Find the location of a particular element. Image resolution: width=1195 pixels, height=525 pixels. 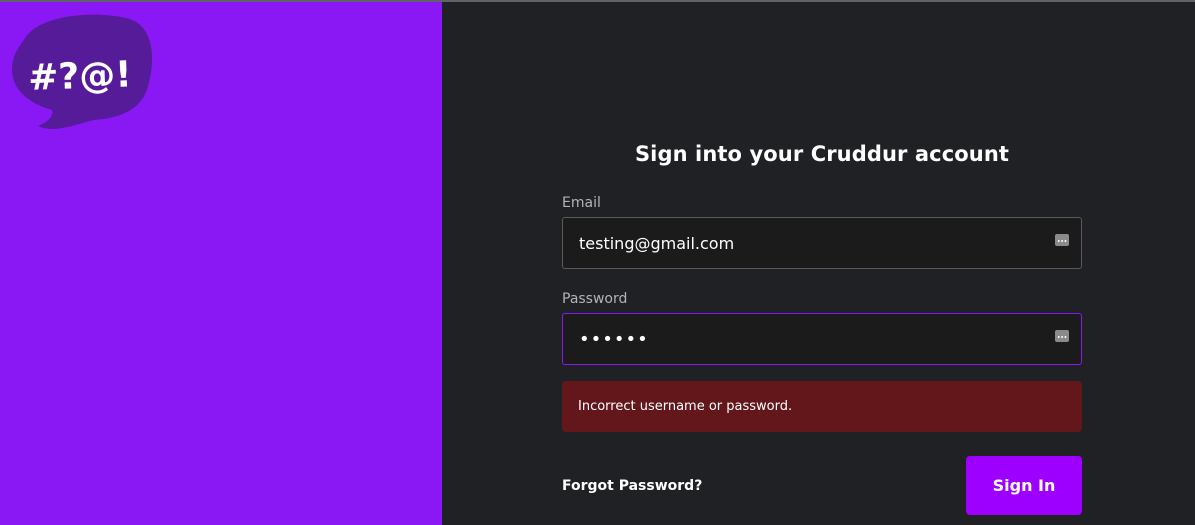

email-label: Email is located at coordinates (581, 203).